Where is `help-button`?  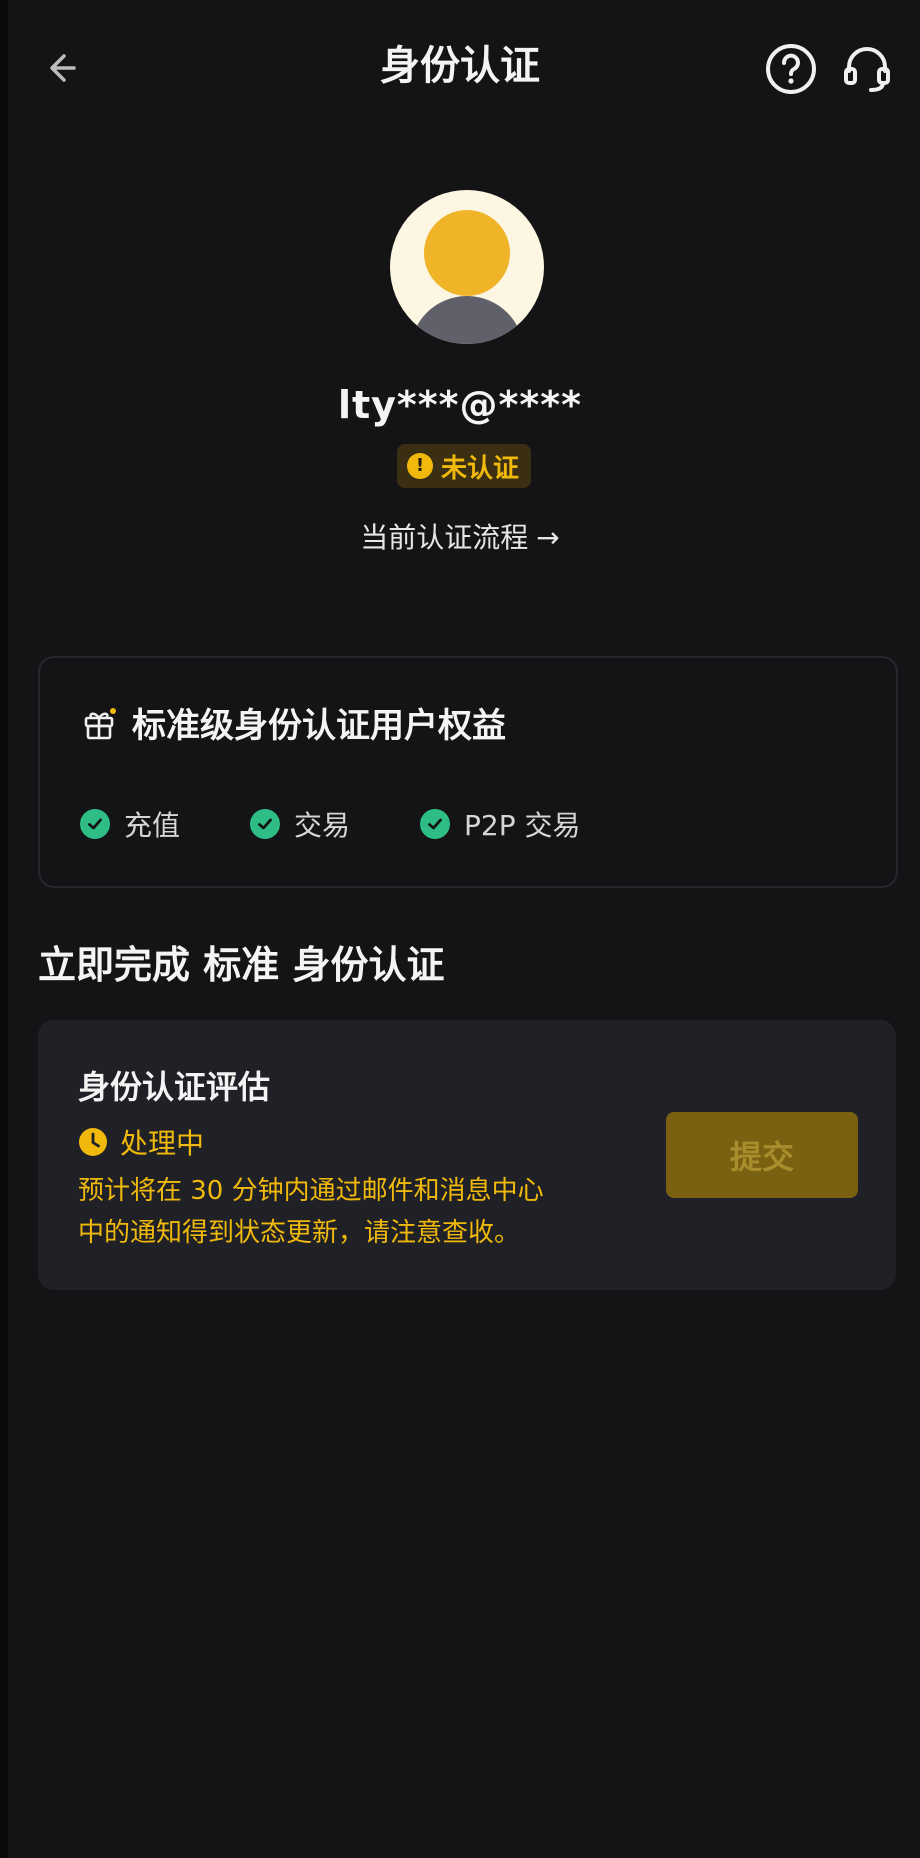 help-button is located at coordinates (791, 69).